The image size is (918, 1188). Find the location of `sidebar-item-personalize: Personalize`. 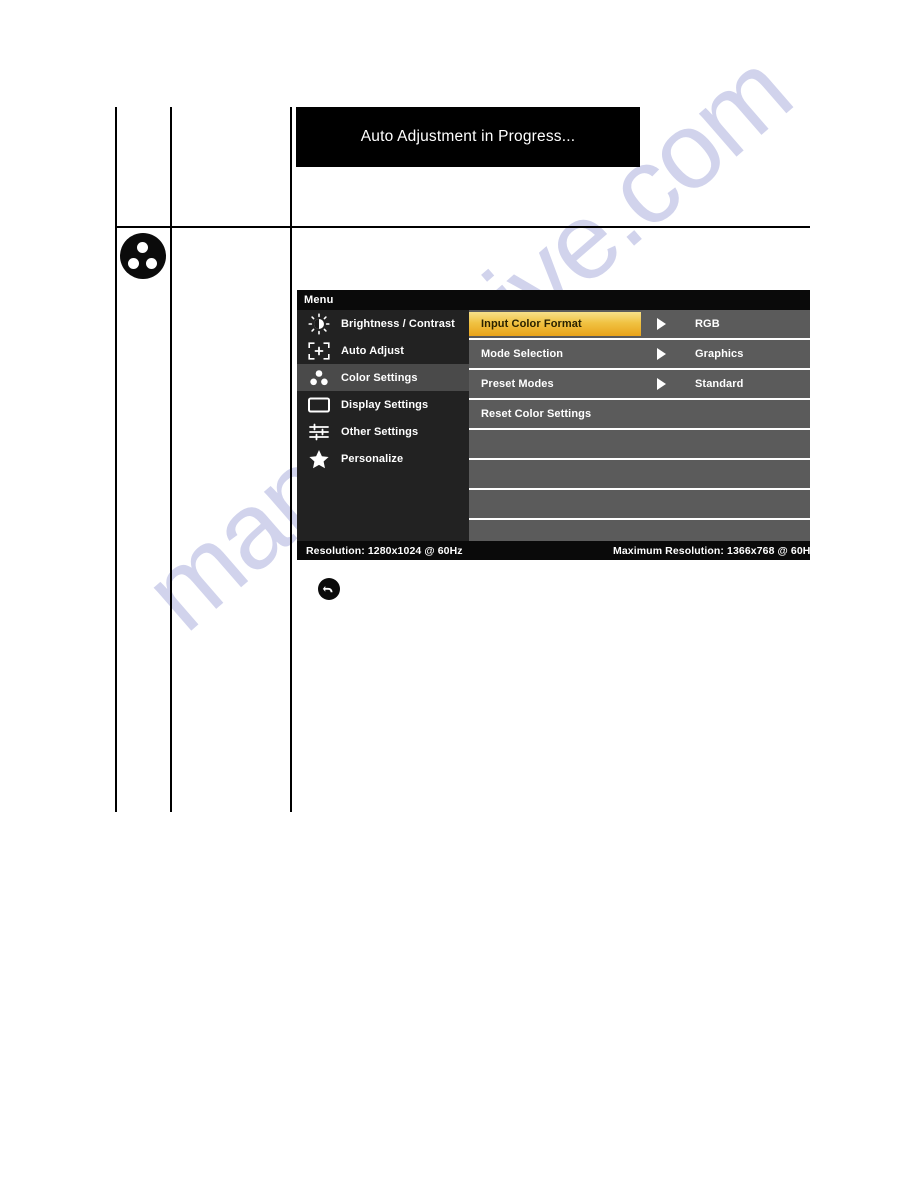

sidebar-item-personalize: Personalize is located at coordinates (383, 458).